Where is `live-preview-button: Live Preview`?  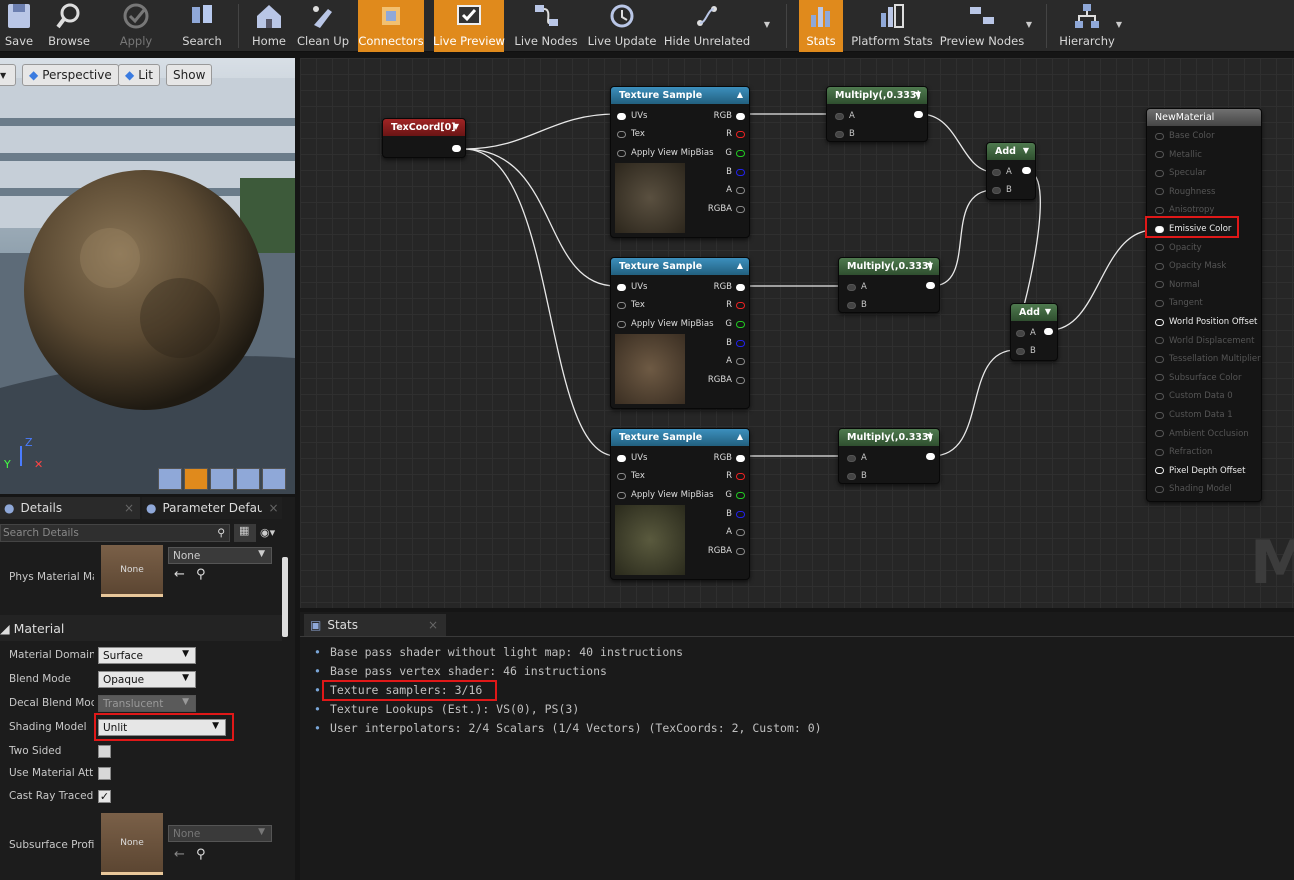 live-preview-button: Live Preview is located at coordinates (469, 26).